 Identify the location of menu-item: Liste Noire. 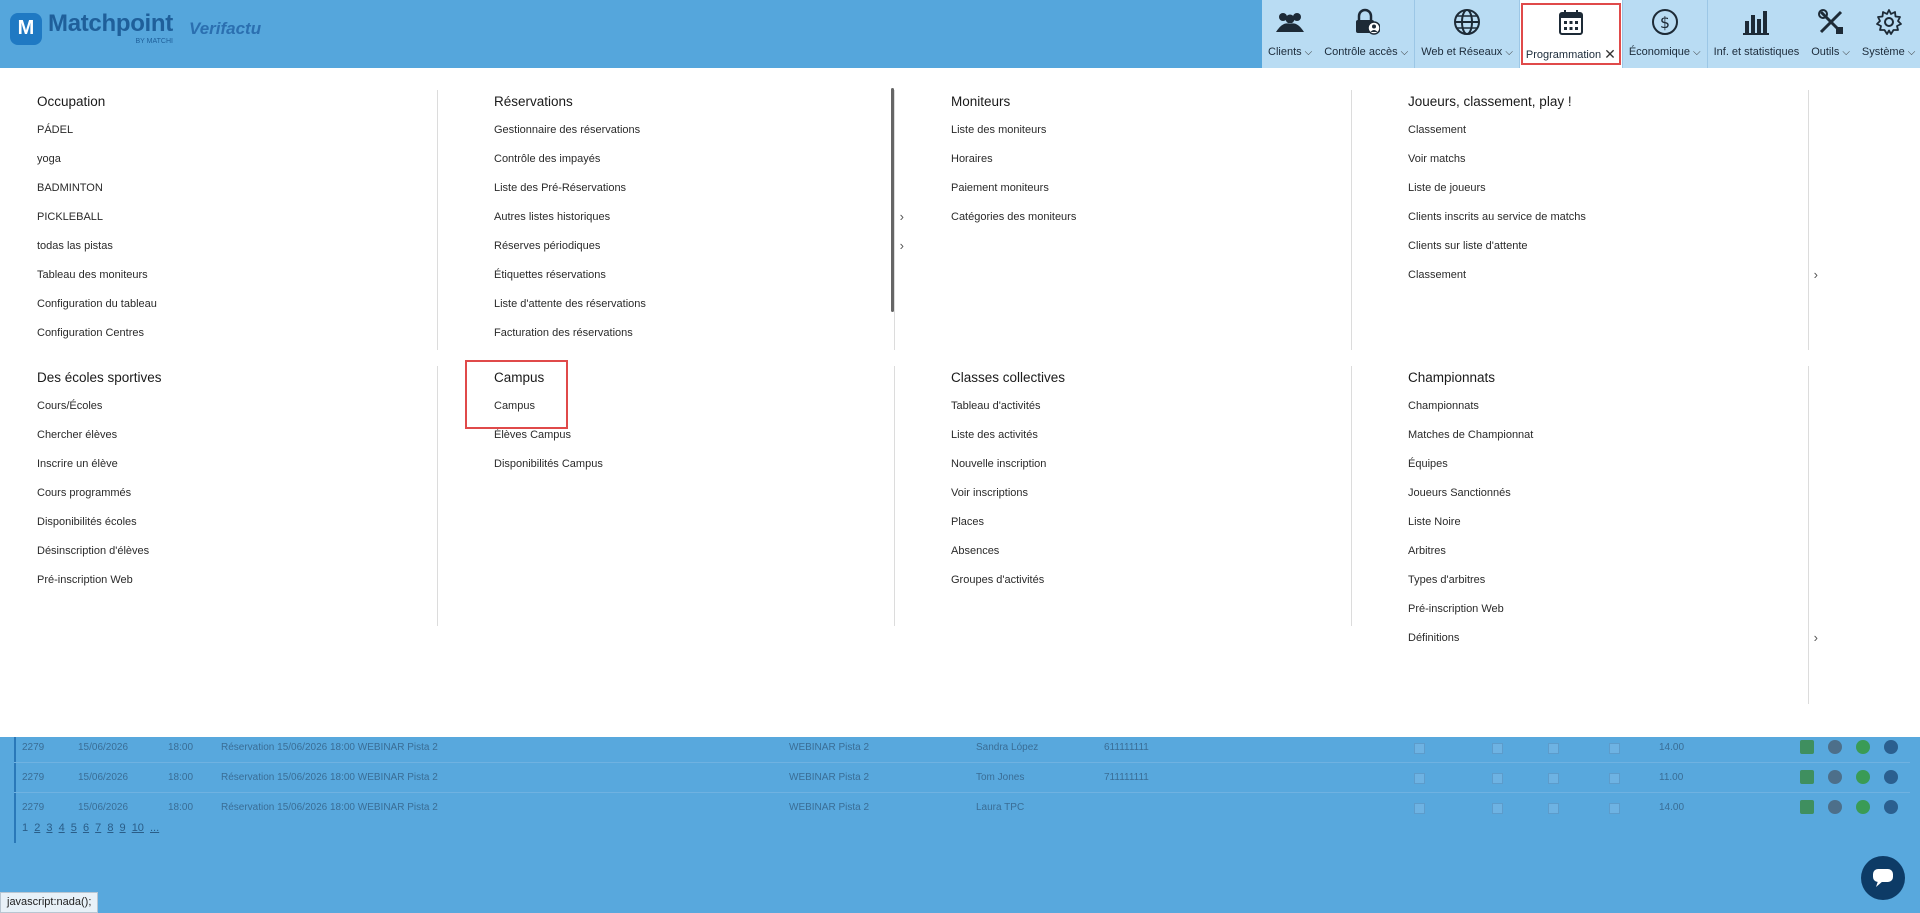
(1613, 530).